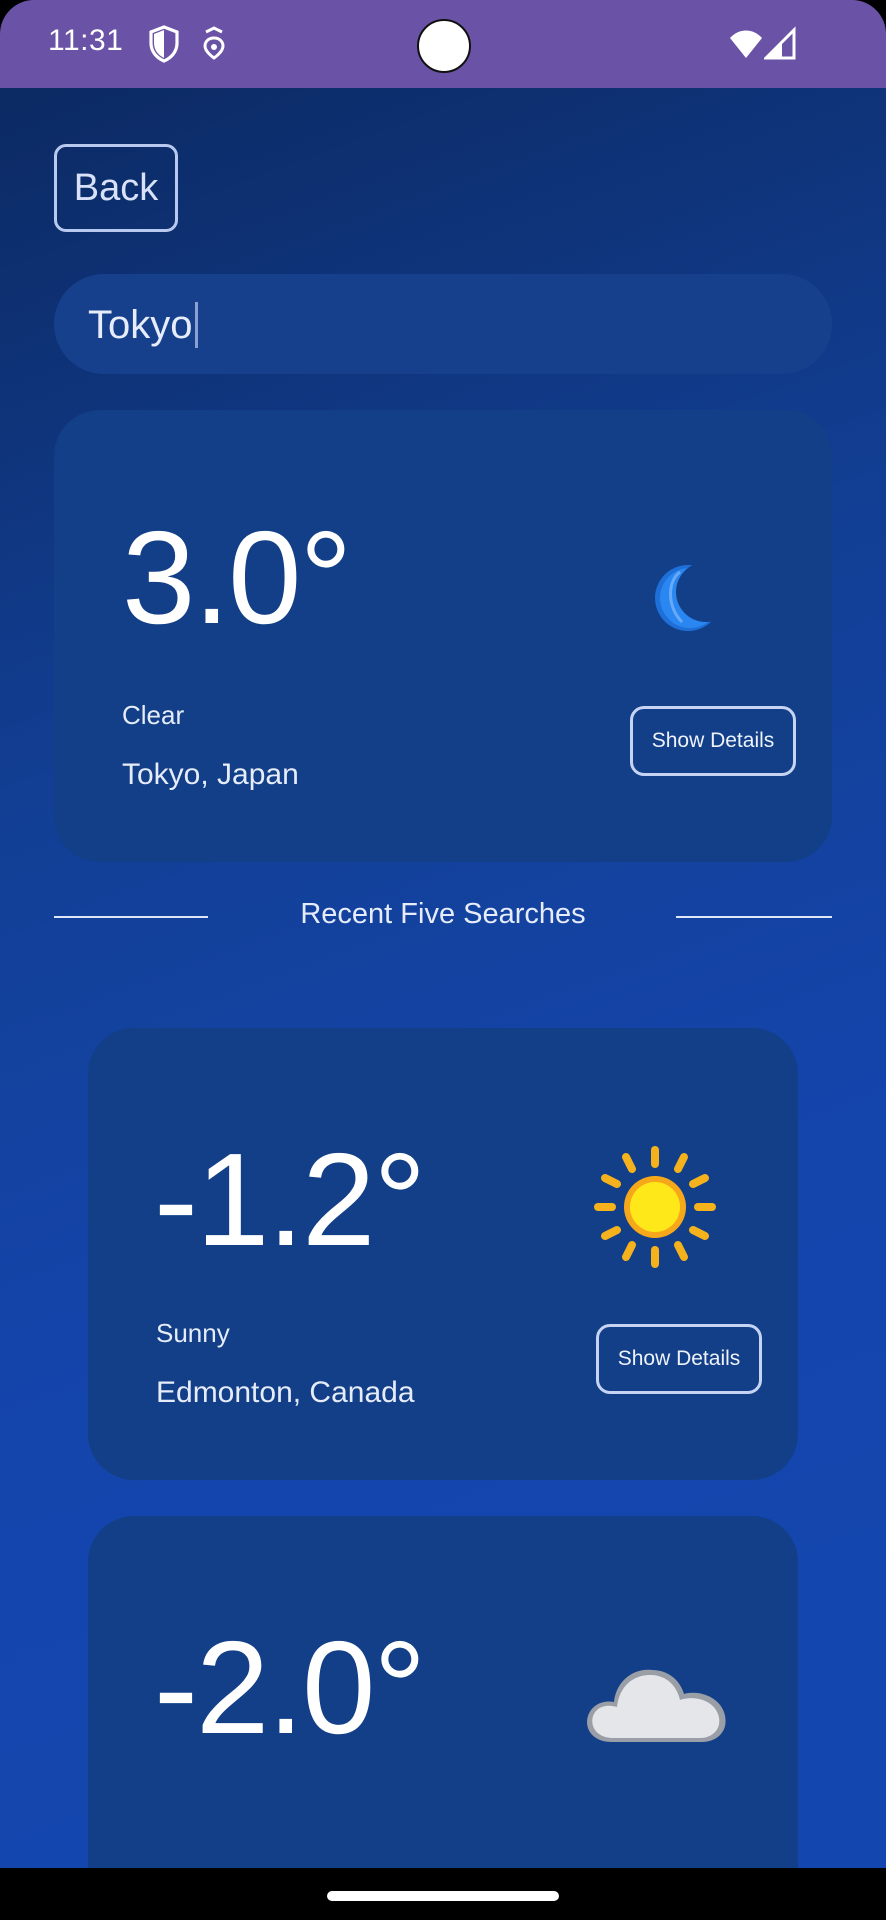 This screenshot has width=886, height=1920. I want to click on home-indicator, so click(443, 1896).